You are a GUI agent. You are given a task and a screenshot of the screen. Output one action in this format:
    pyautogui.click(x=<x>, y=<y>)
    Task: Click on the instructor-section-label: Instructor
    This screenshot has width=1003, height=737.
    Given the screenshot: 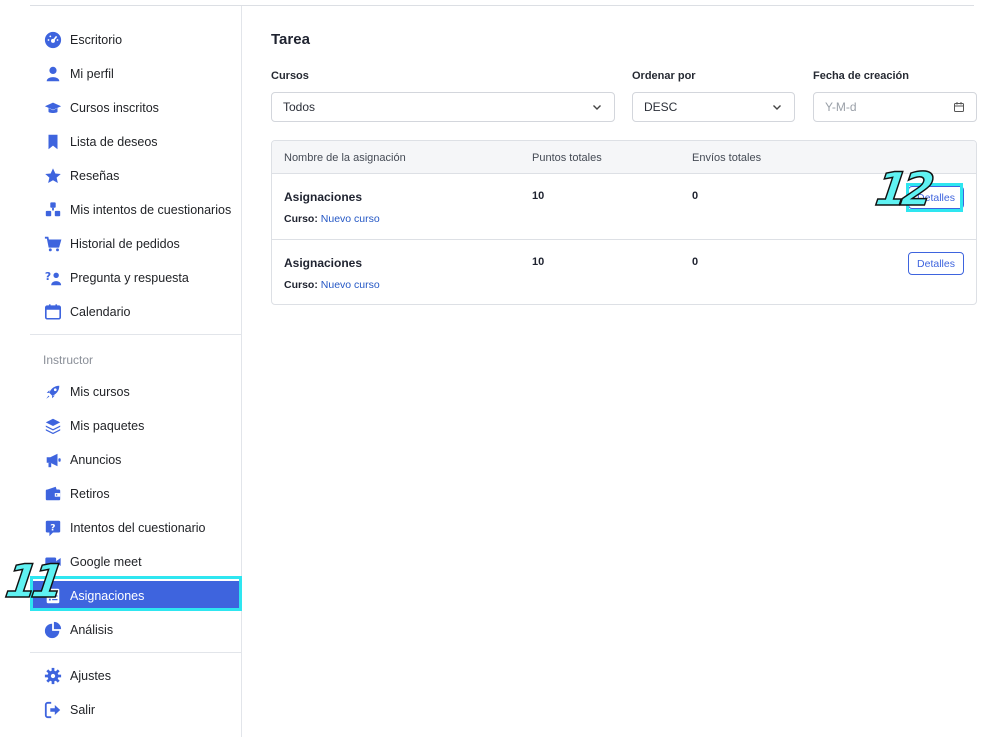 What is the action you would take?
    pyautogui.click(x=68, y=360)
    